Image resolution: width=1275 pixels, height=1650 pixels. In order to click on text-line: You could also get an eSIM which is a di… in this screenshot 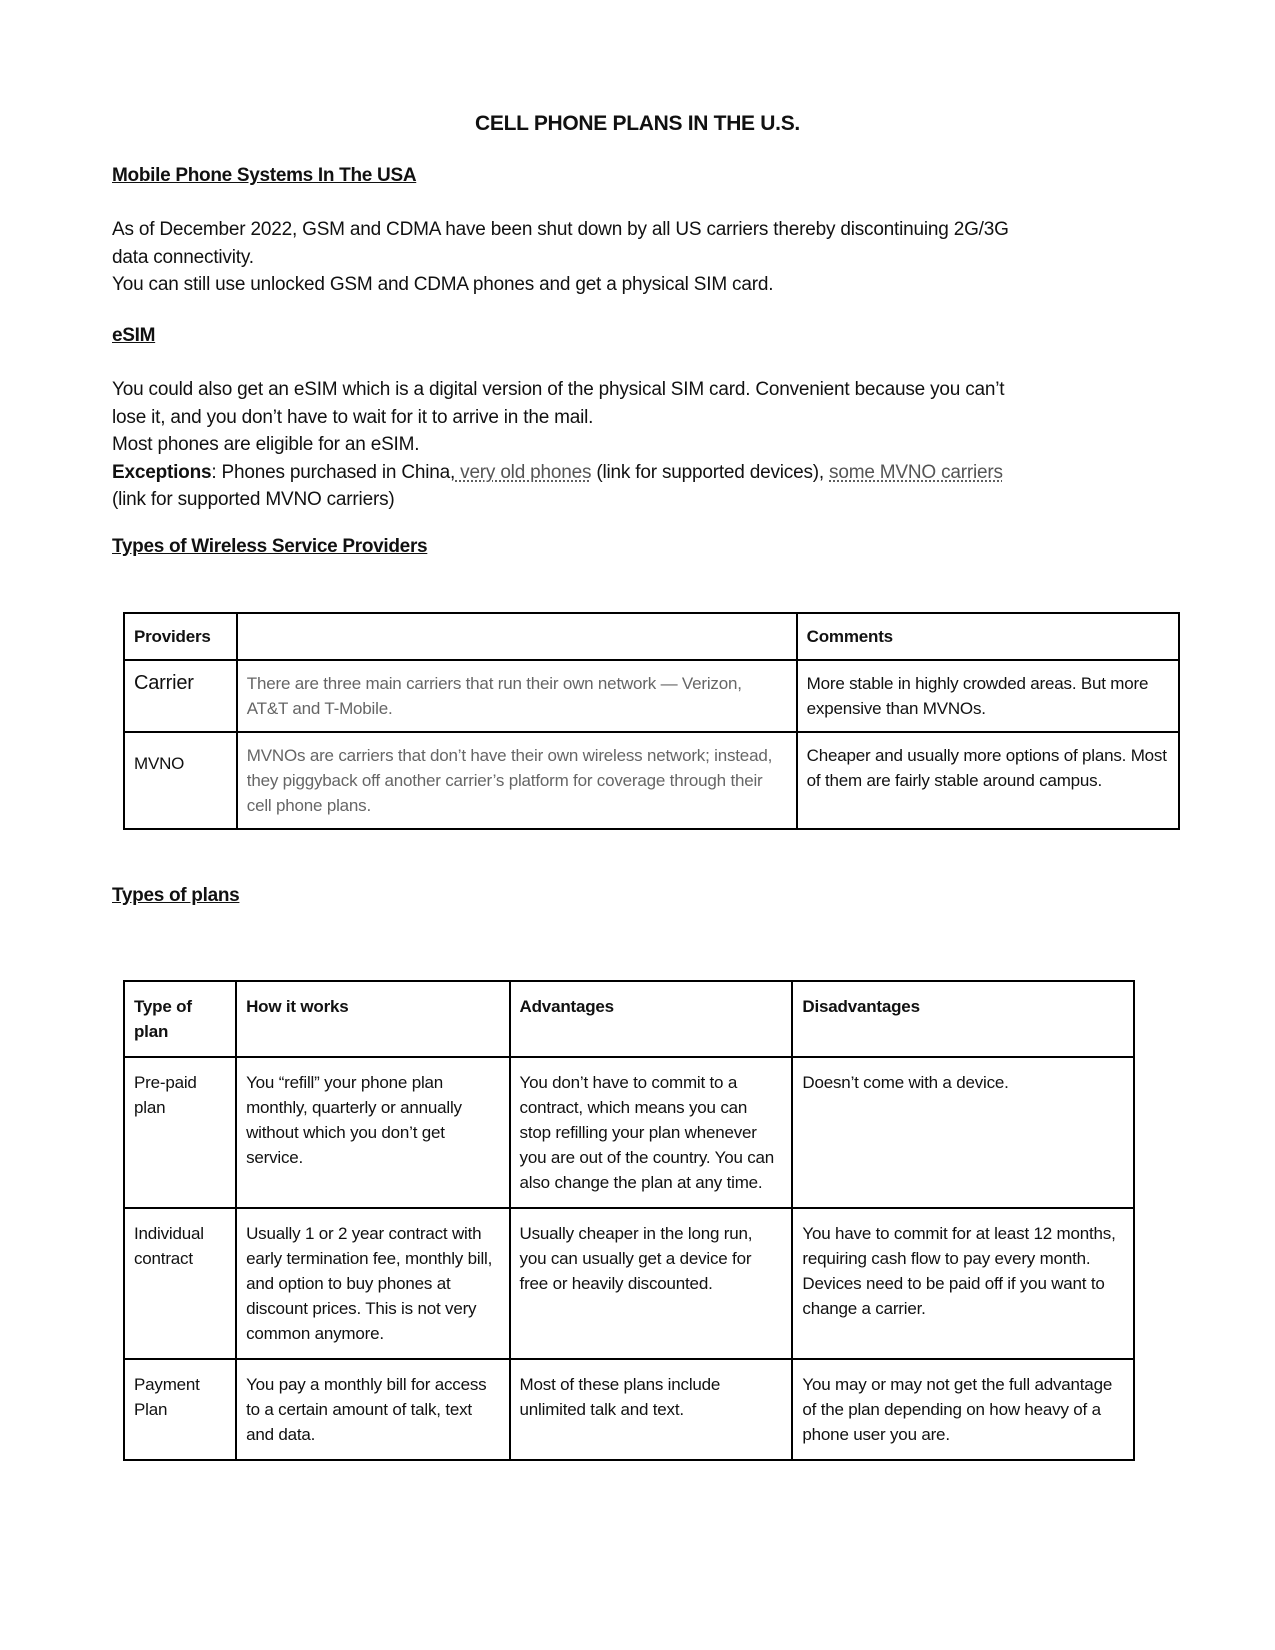, I will do `click(558, 389)`.